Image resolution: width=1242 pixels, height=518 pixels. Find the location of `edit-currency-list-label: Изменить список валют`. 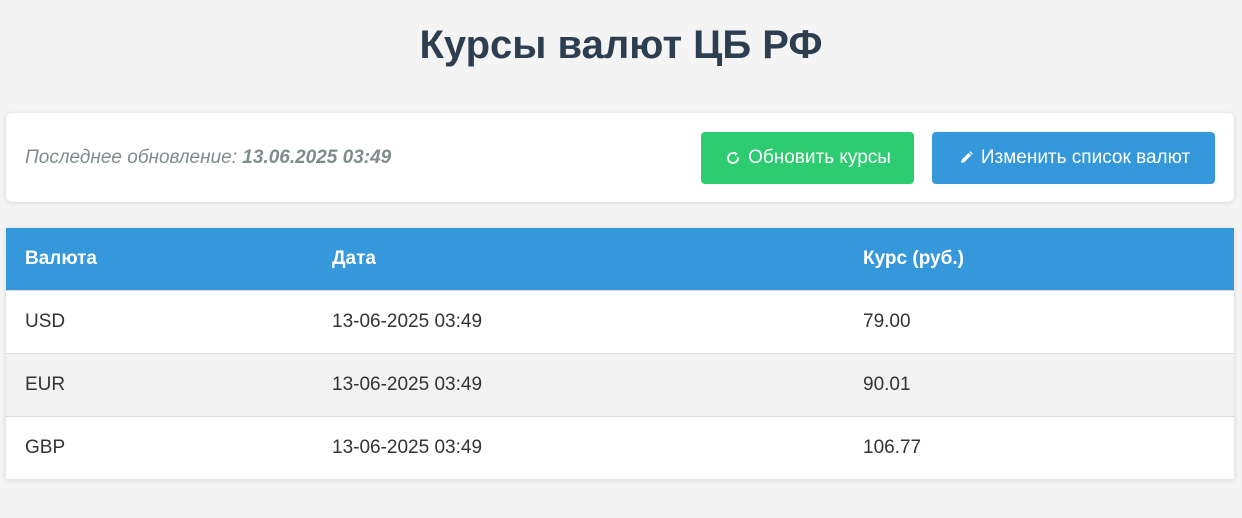

edit-currency-list-label: Изменить список валют is located at coordinates (1085, 157).